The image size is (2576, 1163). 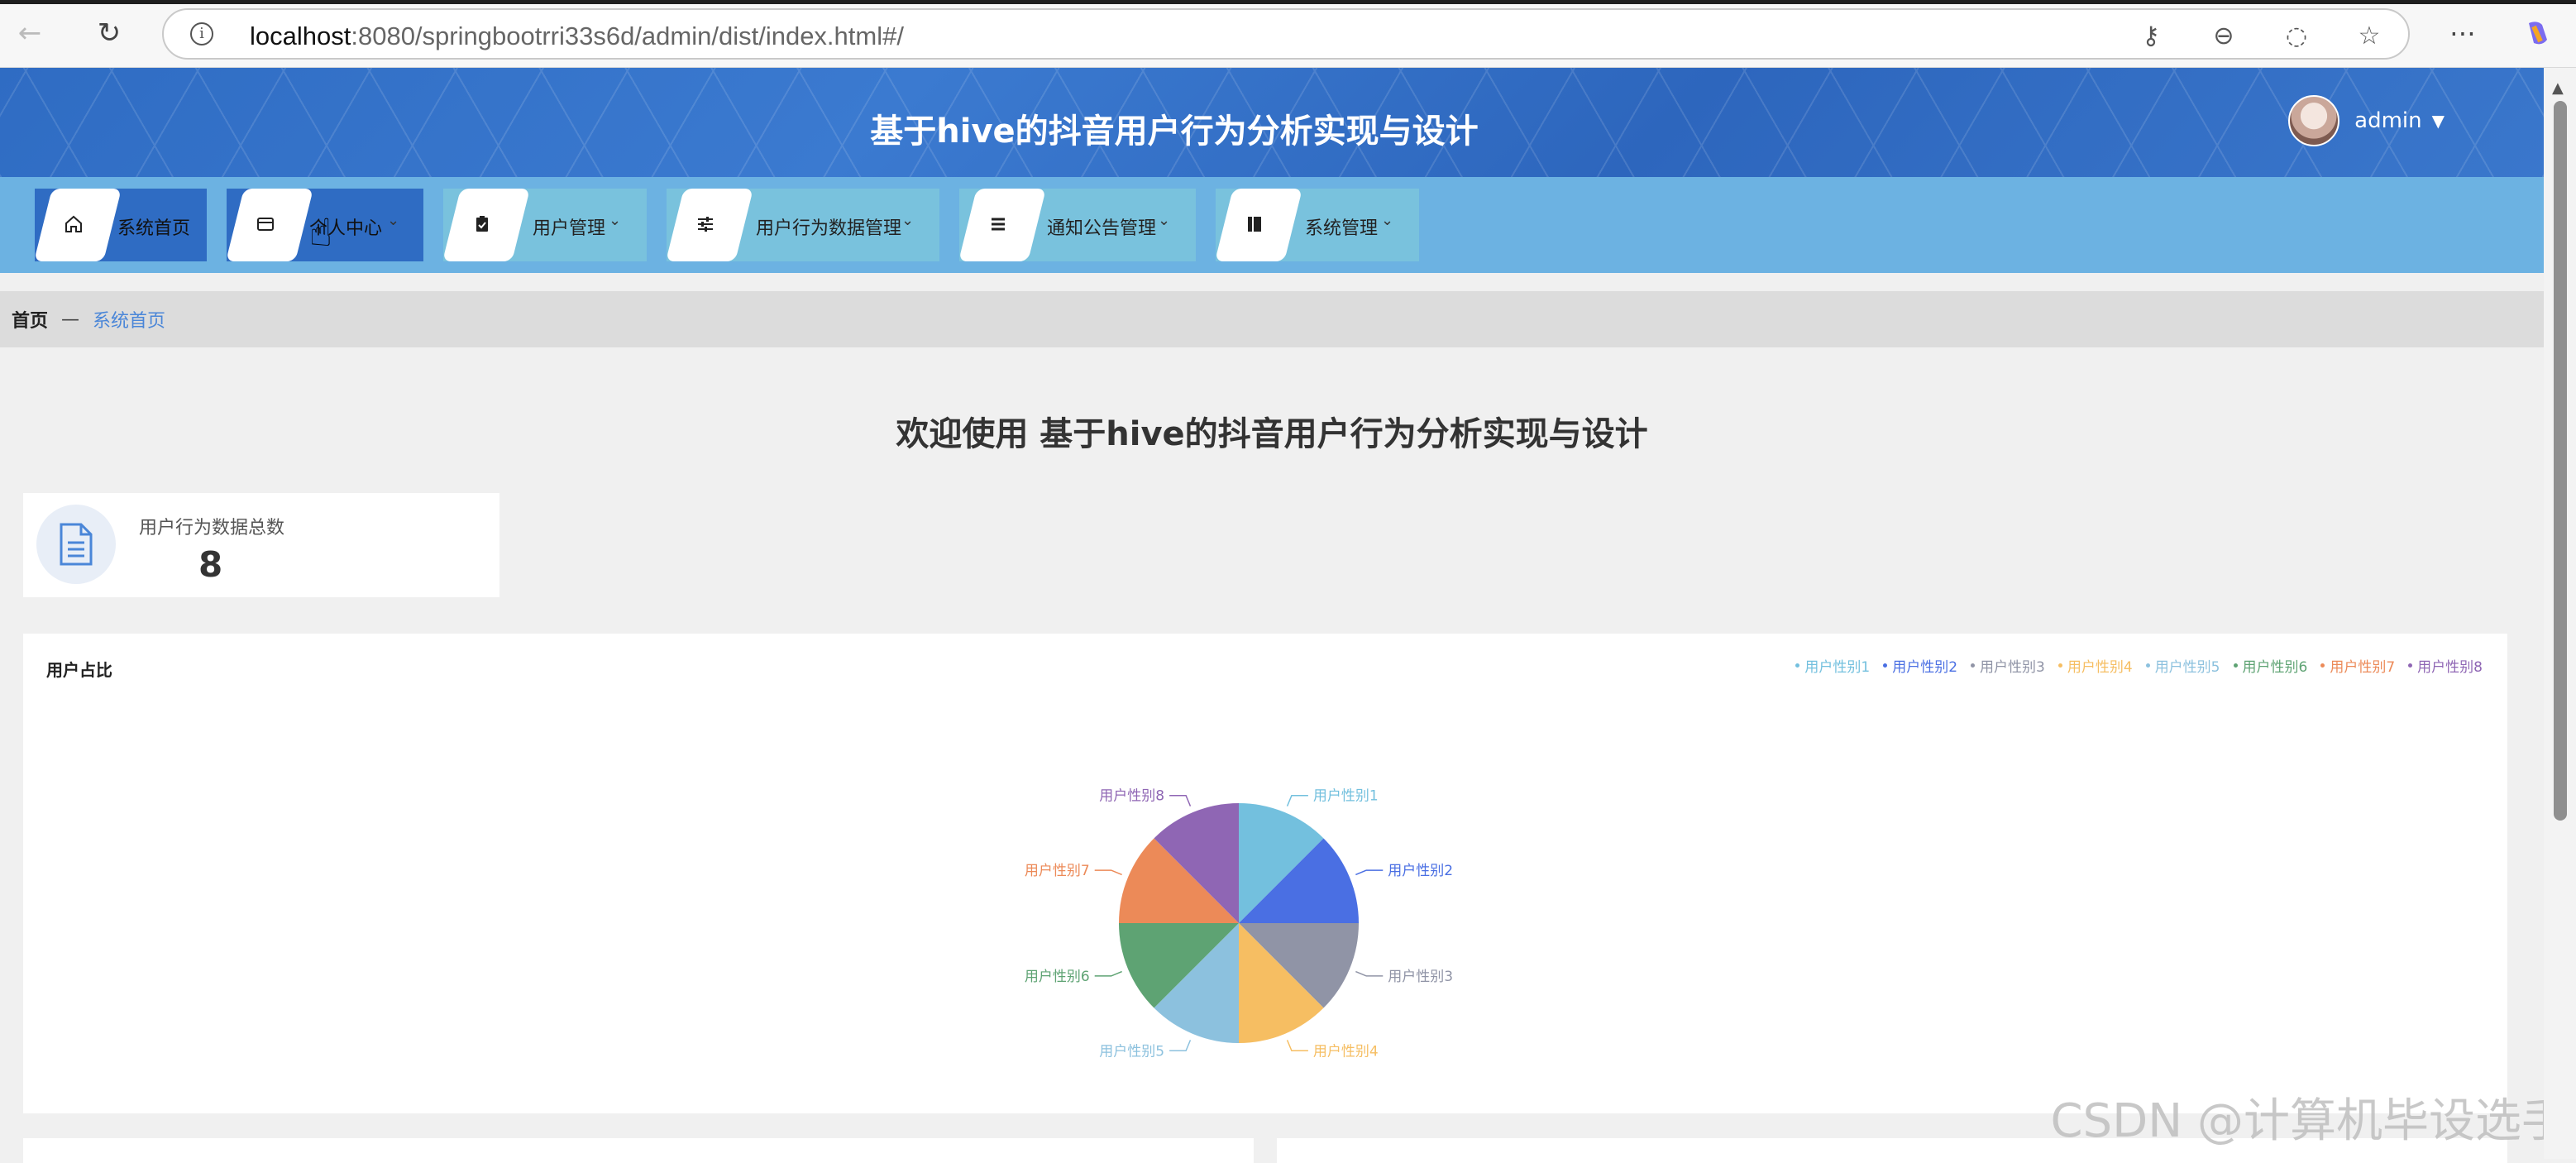 I want to click on pie-label: 用户性别8, so click(x=1131, y=796).